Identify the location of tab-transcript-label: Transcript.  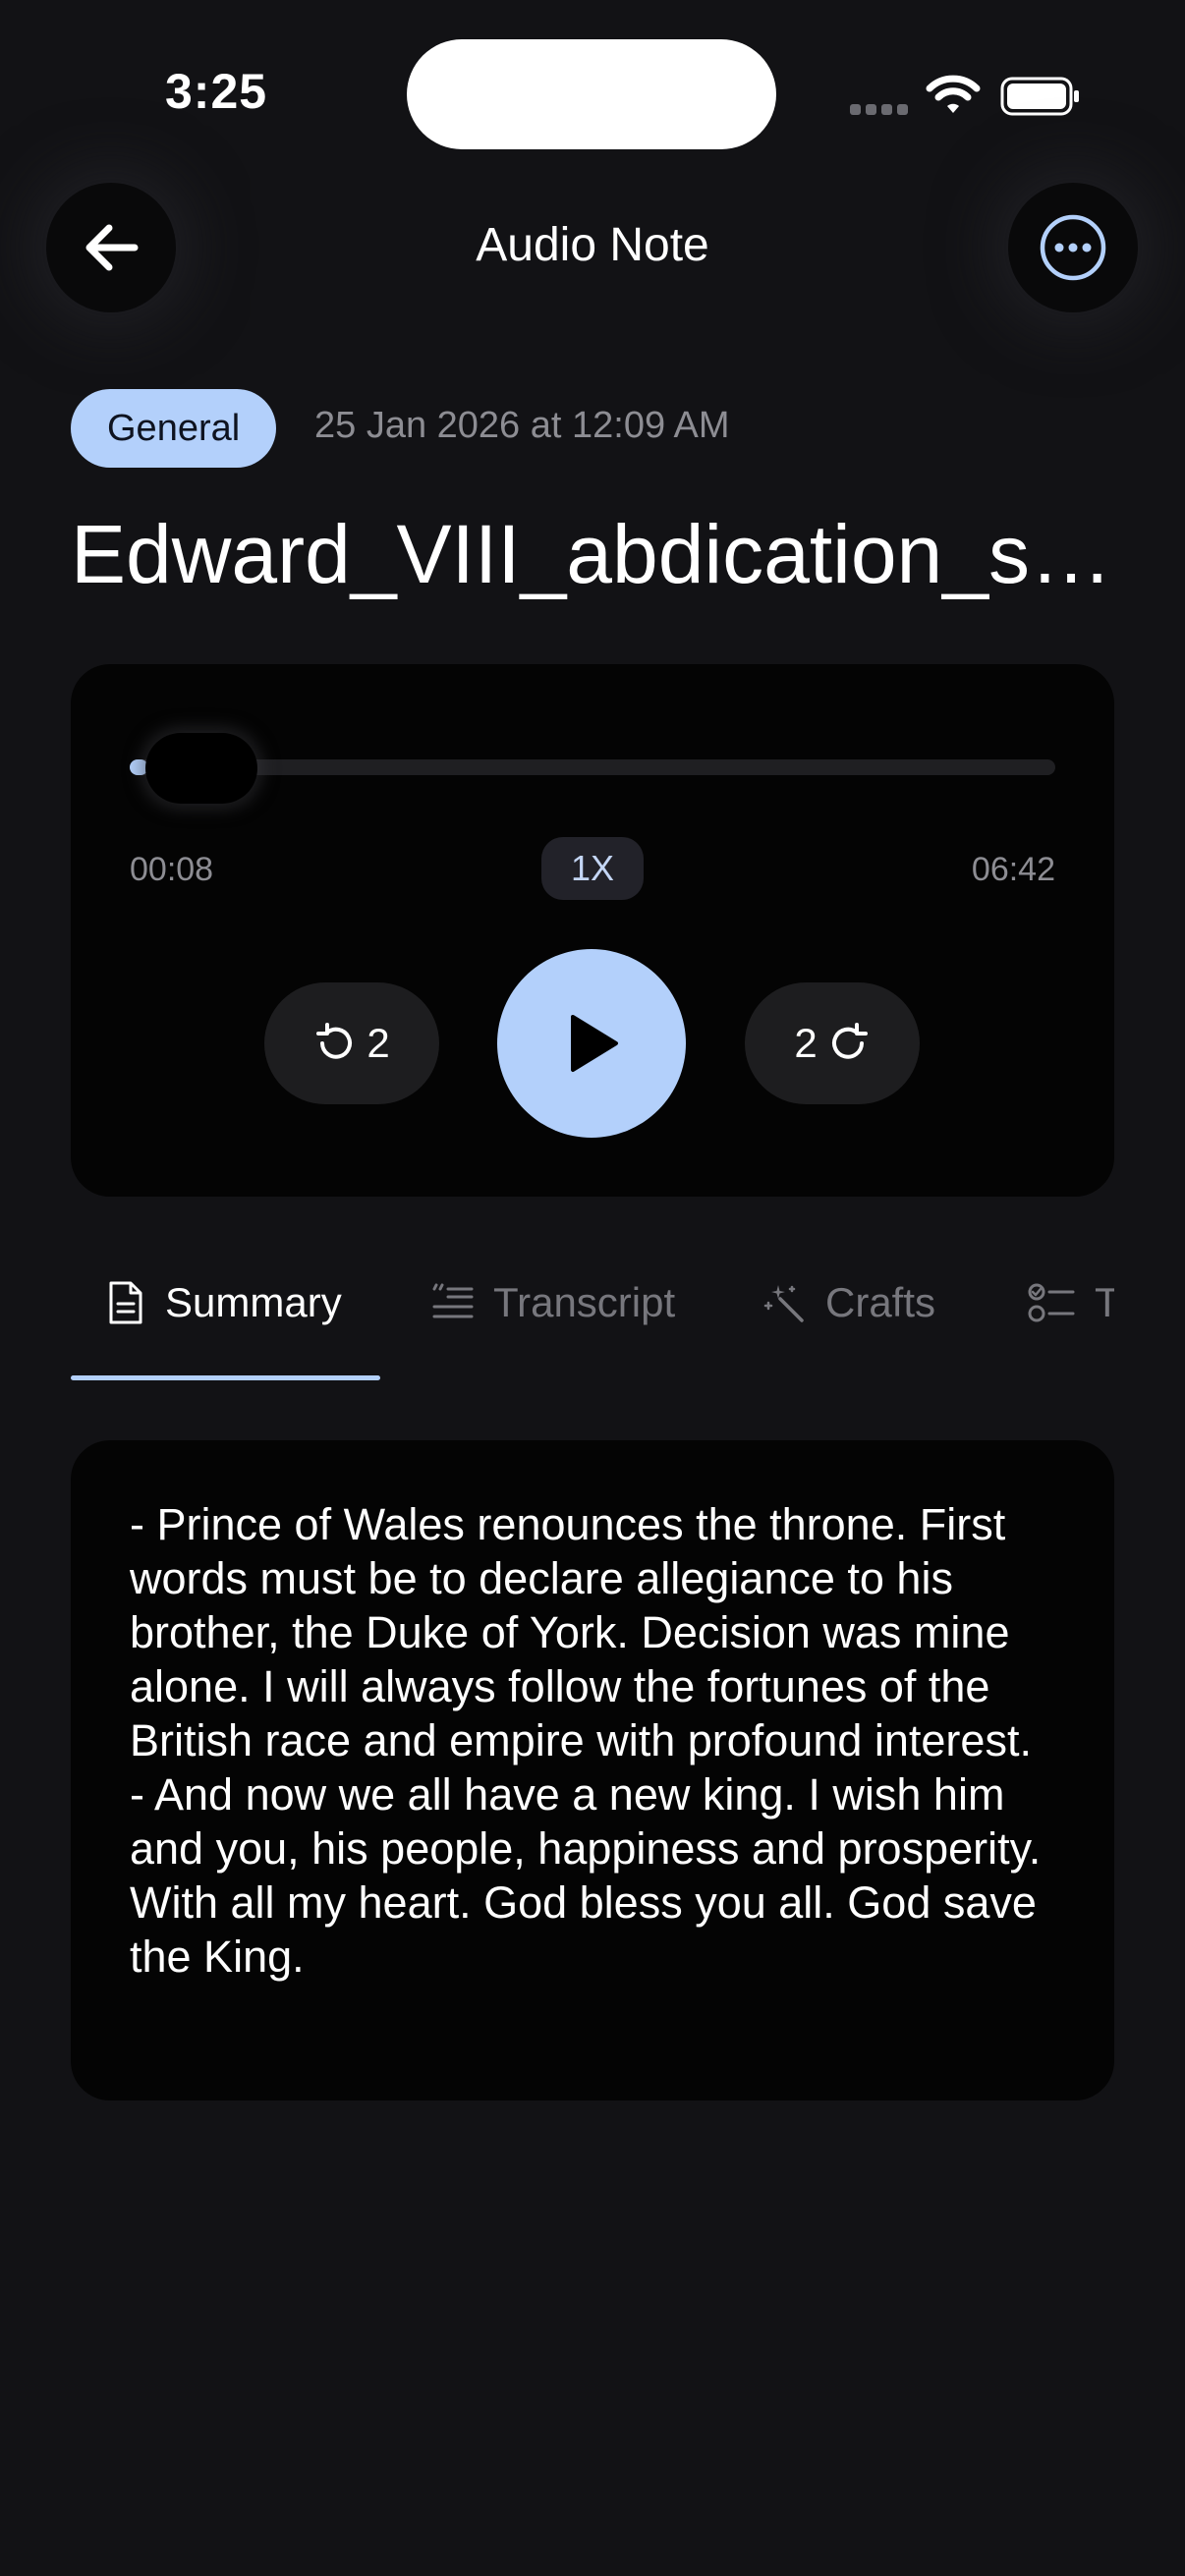
(585, 1302).